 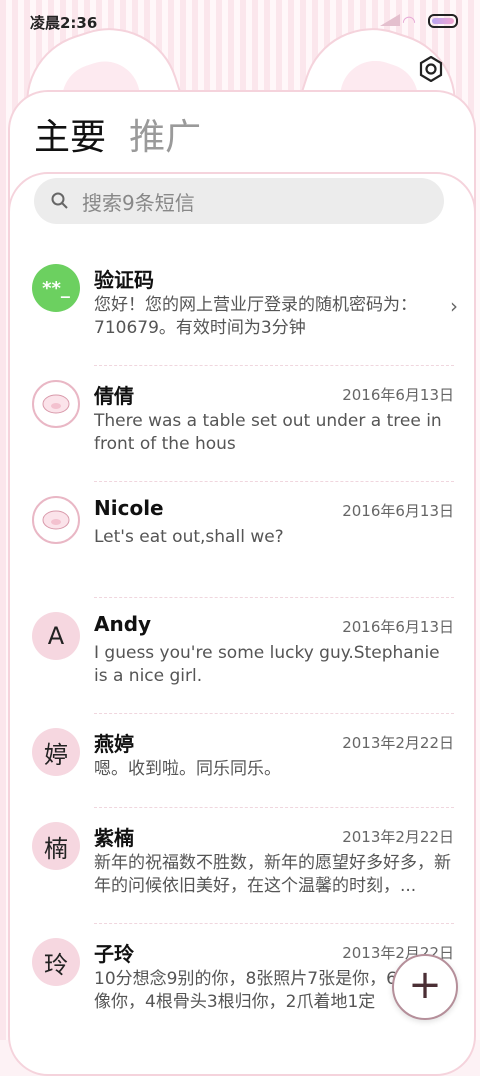 What do you see at coordinates (56, 288) in the screenshot?
I see `avatar: **_` at bounding box center [56, 288].